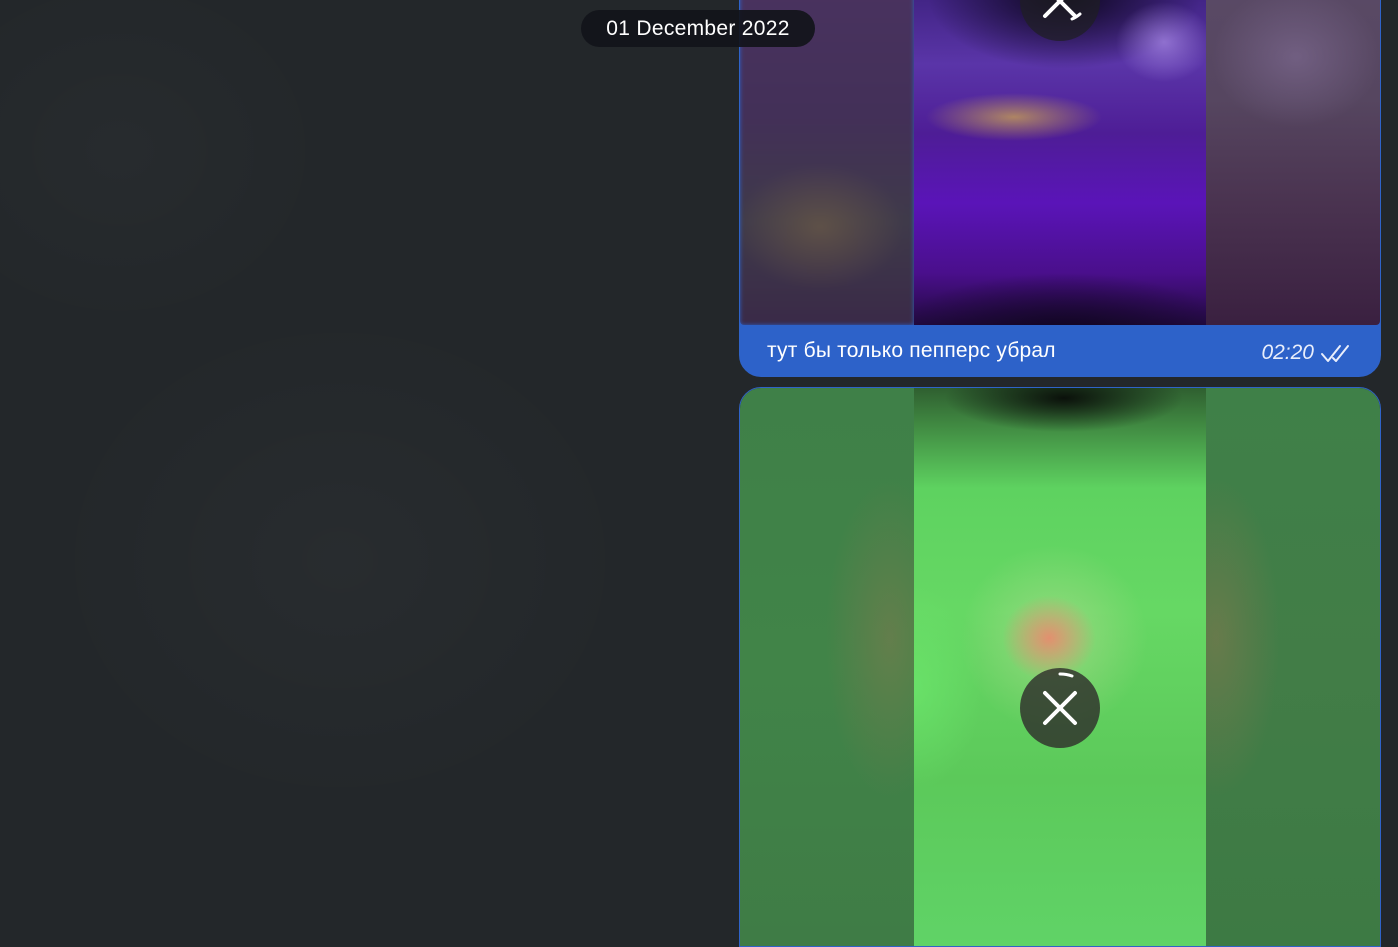 The width and height of the screenshot is (1398, 947). Describe the element at coordinates (1335, 353) in the screenshot. I see `double-check-read-icon` at that location.